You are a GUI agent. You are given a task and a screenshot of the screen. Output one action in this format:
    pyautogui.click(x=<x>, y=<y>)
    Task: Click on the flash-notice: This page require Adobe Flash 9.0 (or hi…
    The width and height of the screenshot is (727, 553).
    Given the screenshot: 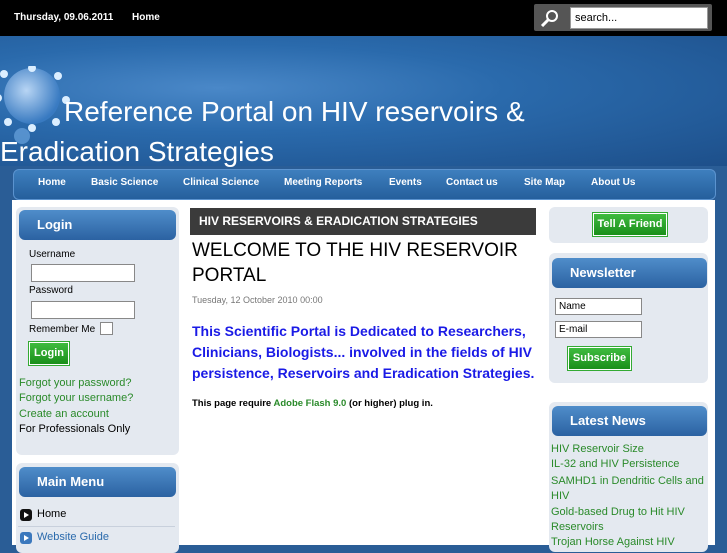 What is the action you would take?
    pyautogui.click(x=312, y=403)
    